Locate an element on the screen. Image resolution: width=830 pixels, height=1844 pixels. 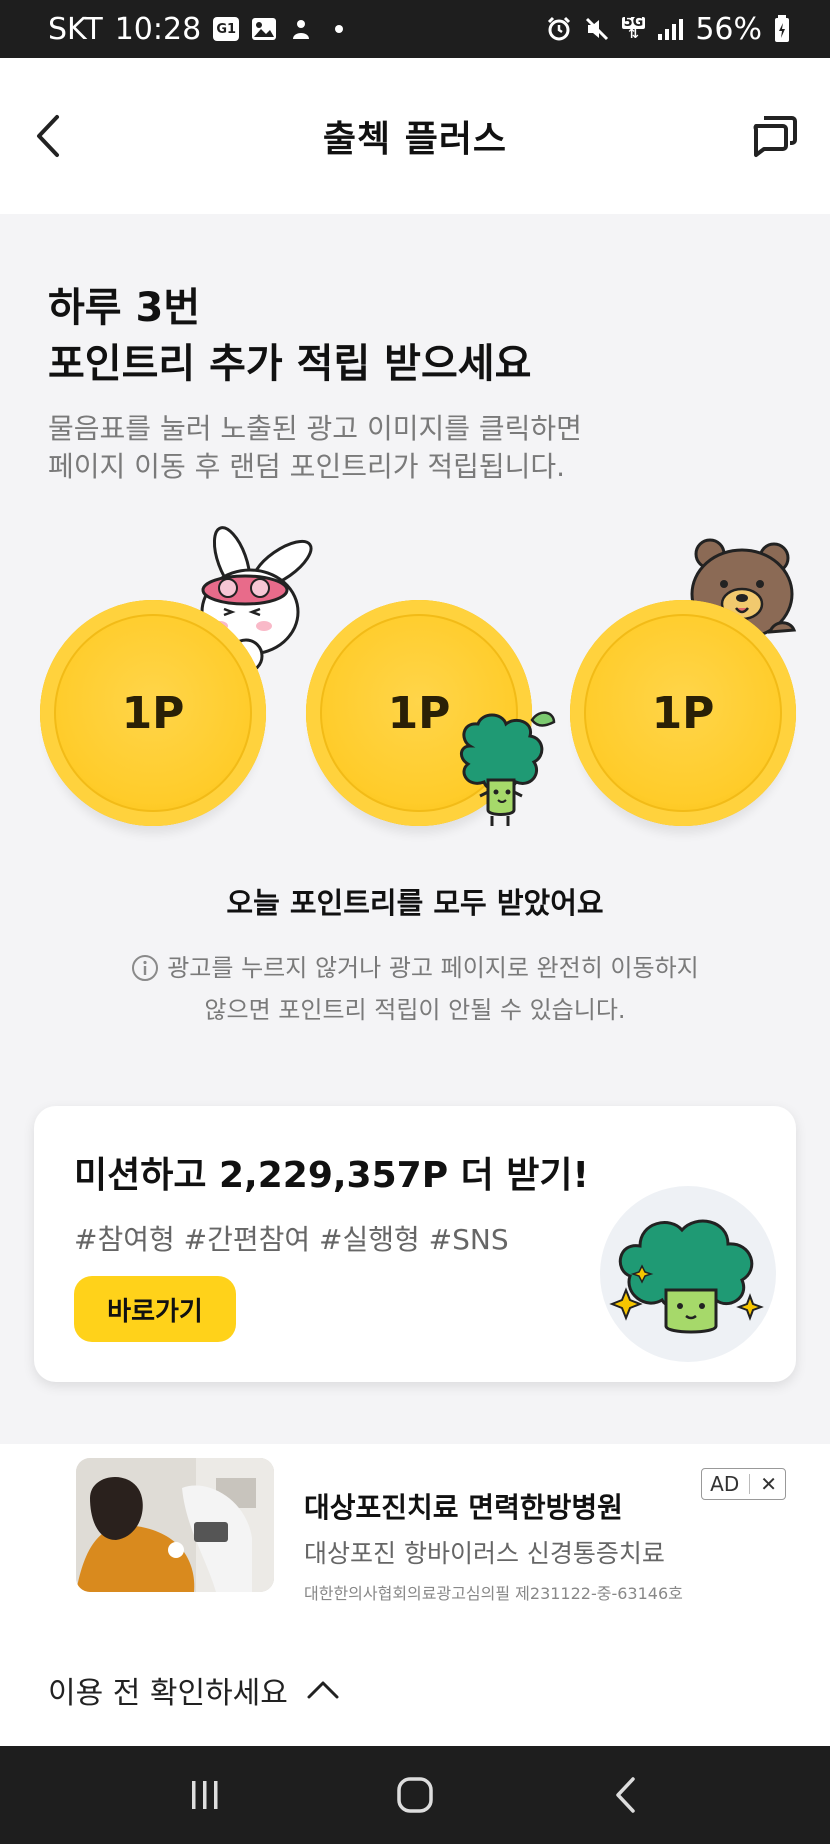
usage-notice-label: 이용 전 확인하세요 is located at coordinates (168, 1693).